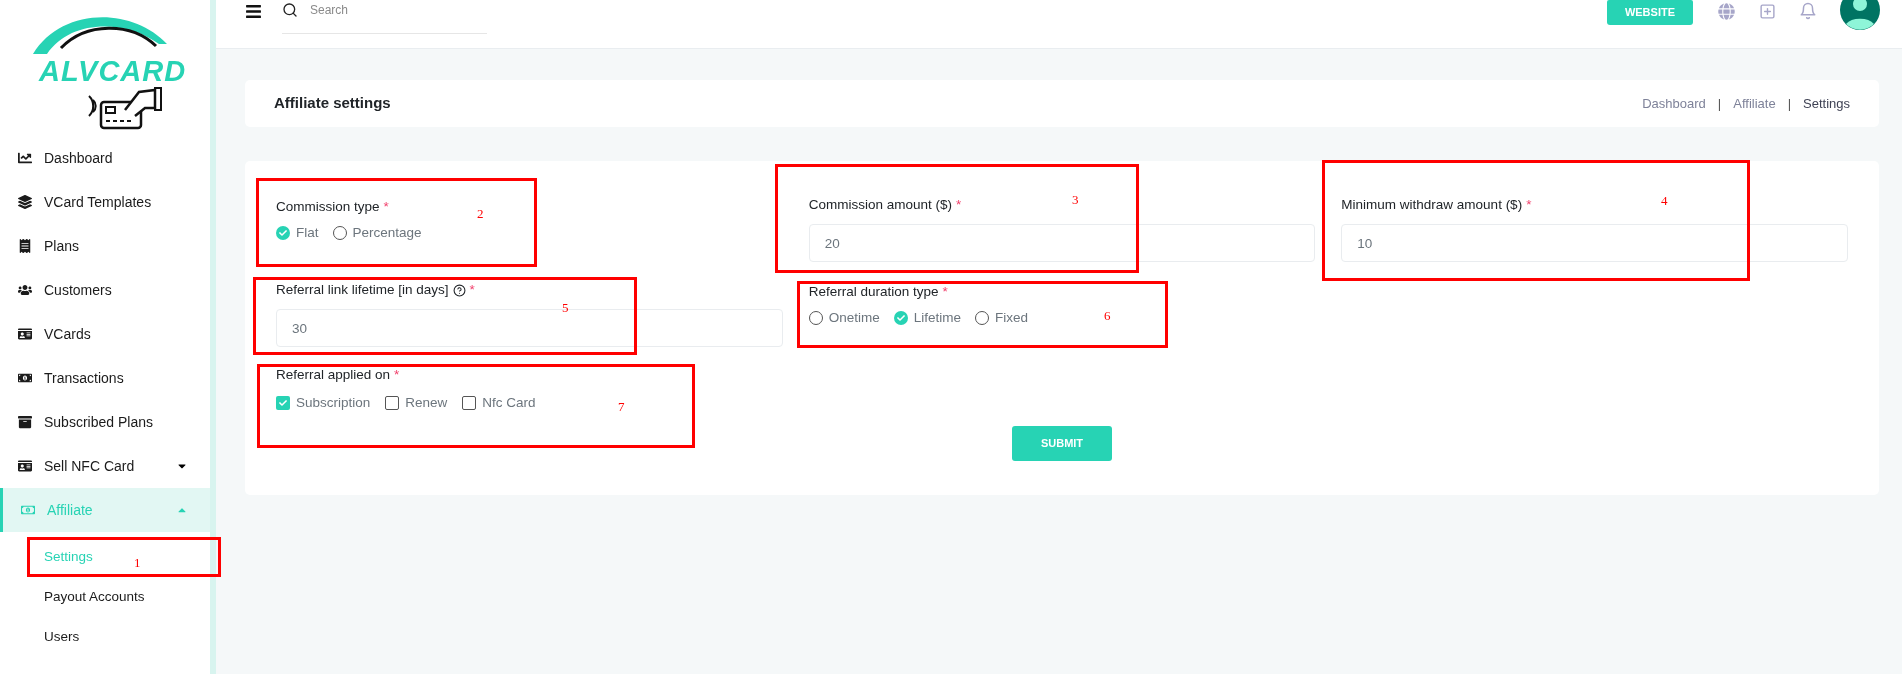  Describe the element at coordinates (25, 202) in the screenshot. I see `layers-icon` at that location.